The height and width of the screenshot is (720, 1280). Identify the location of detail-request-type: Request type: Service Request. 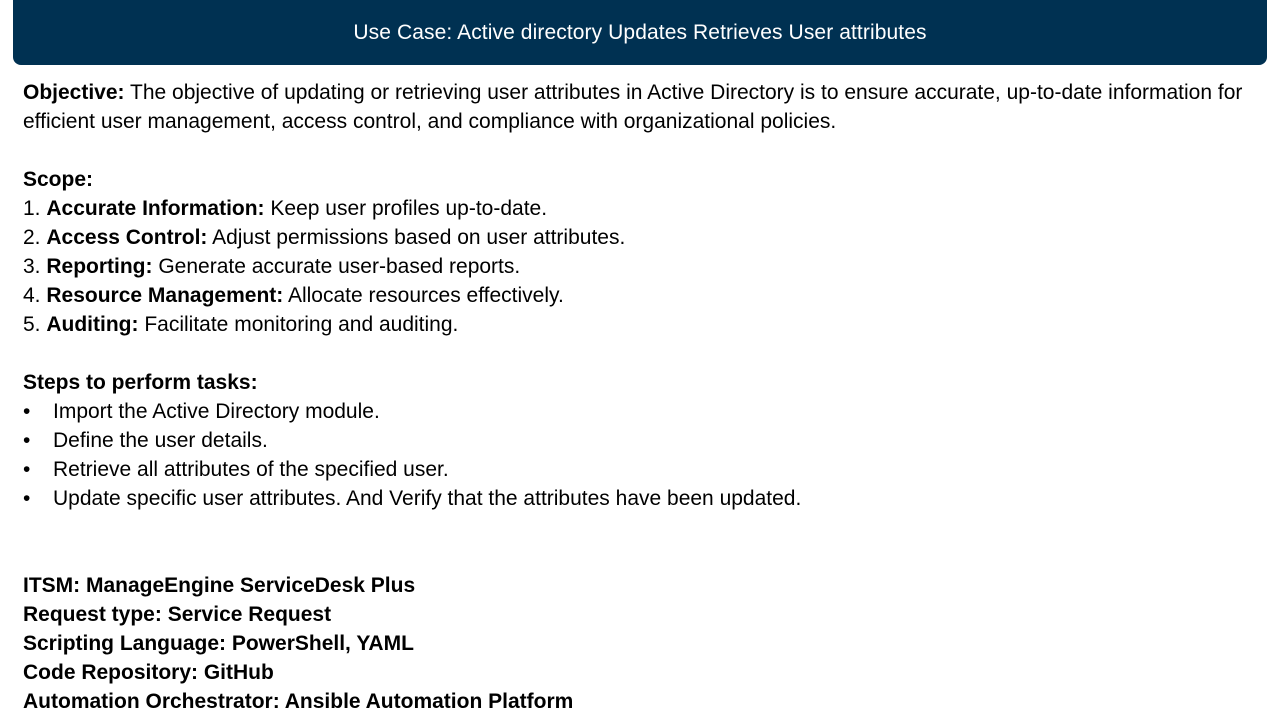
(638, 614).